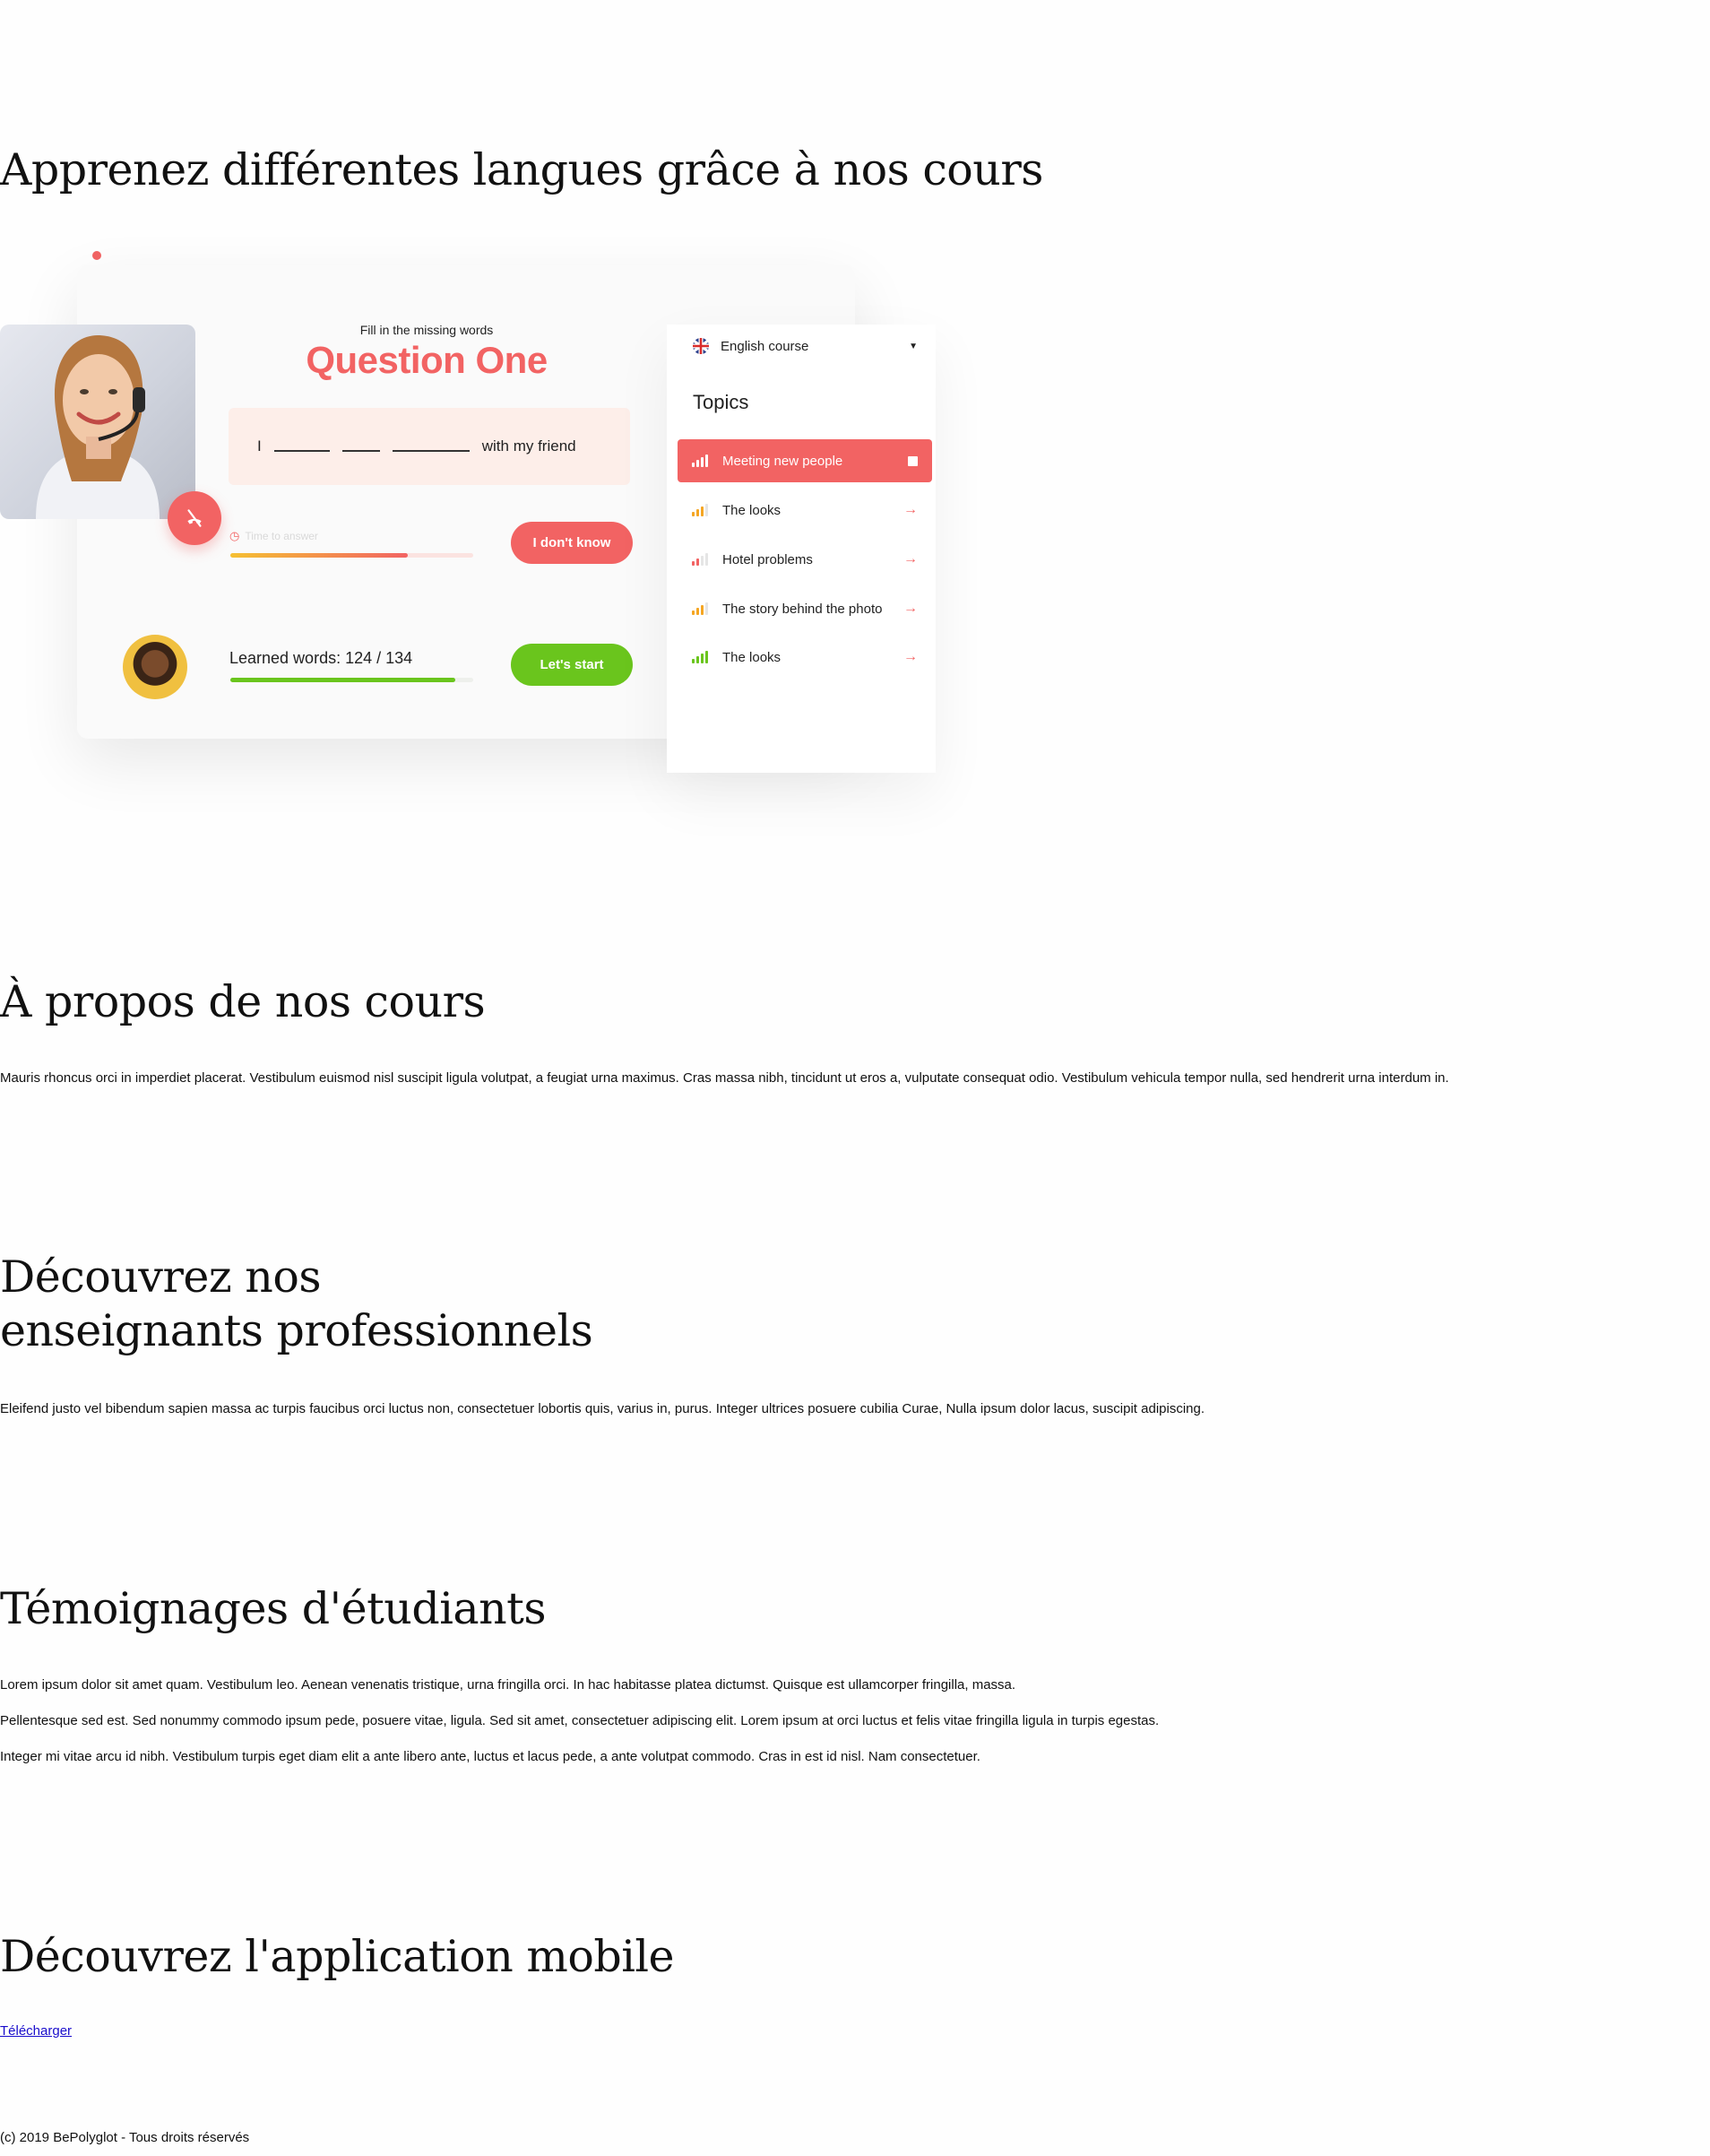  I want to click on dont-know-button: I don't know, so click(572, 543).